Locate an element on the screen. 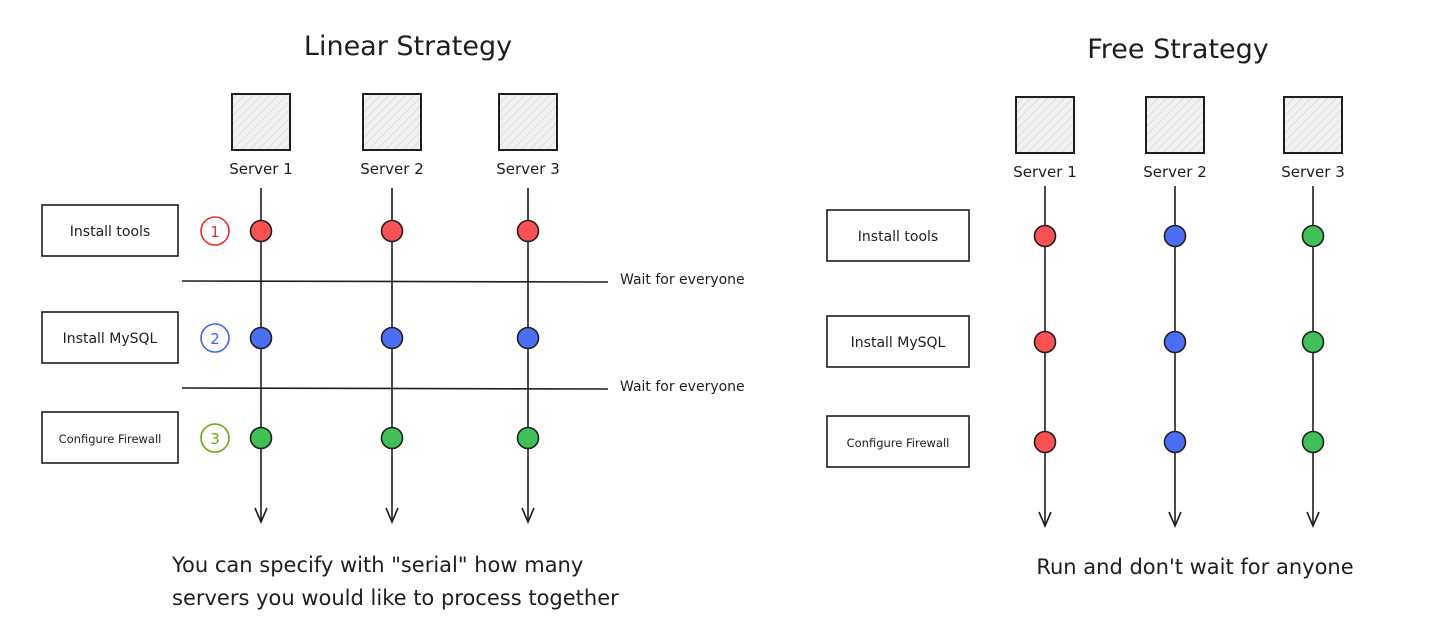  step-number-2: 2 is located at coordinates (215, 339).